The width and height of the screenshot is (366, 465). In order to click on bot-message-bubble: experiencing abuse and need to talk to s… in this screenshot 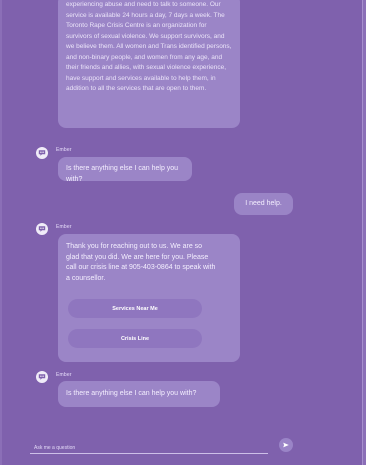, I will do `click(149, 64)`.